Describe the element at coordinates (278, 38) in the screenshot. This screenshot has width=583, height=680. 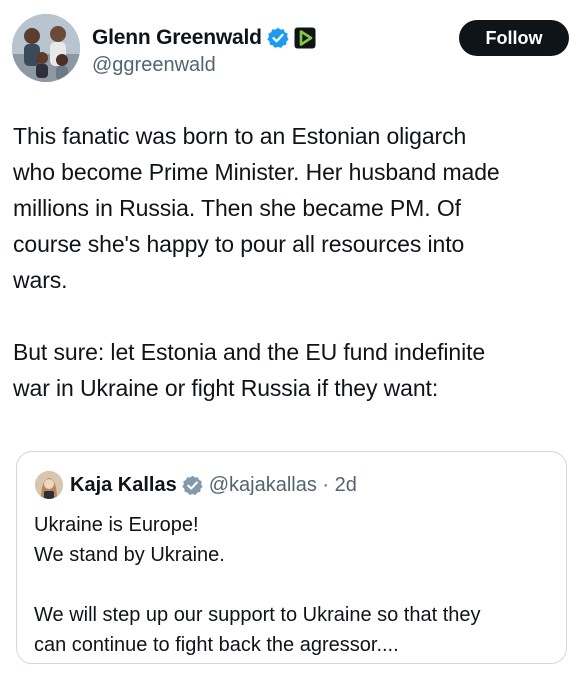
I see `verified-badge-icon` at that location.